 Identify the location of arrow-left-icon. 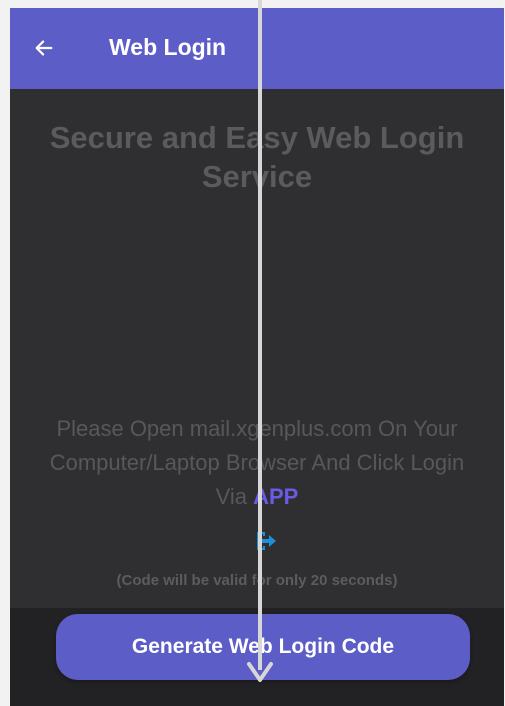
(44, 48).